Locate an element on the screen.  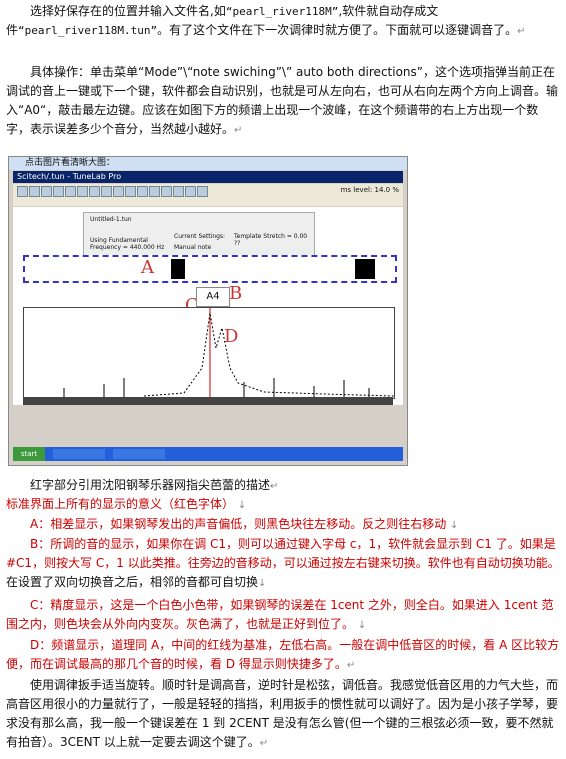
app-toolbar: ms level: 14.0 % is located at coordinates (208, 191).